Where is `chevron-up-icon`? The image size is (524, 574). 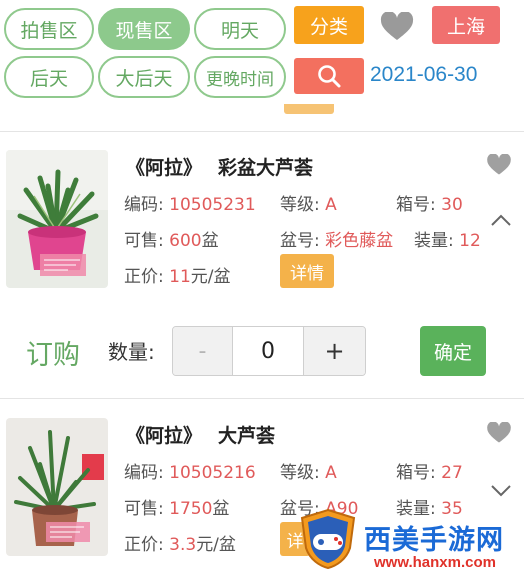
chevron-up-icon is located at coordinates (501, 221).